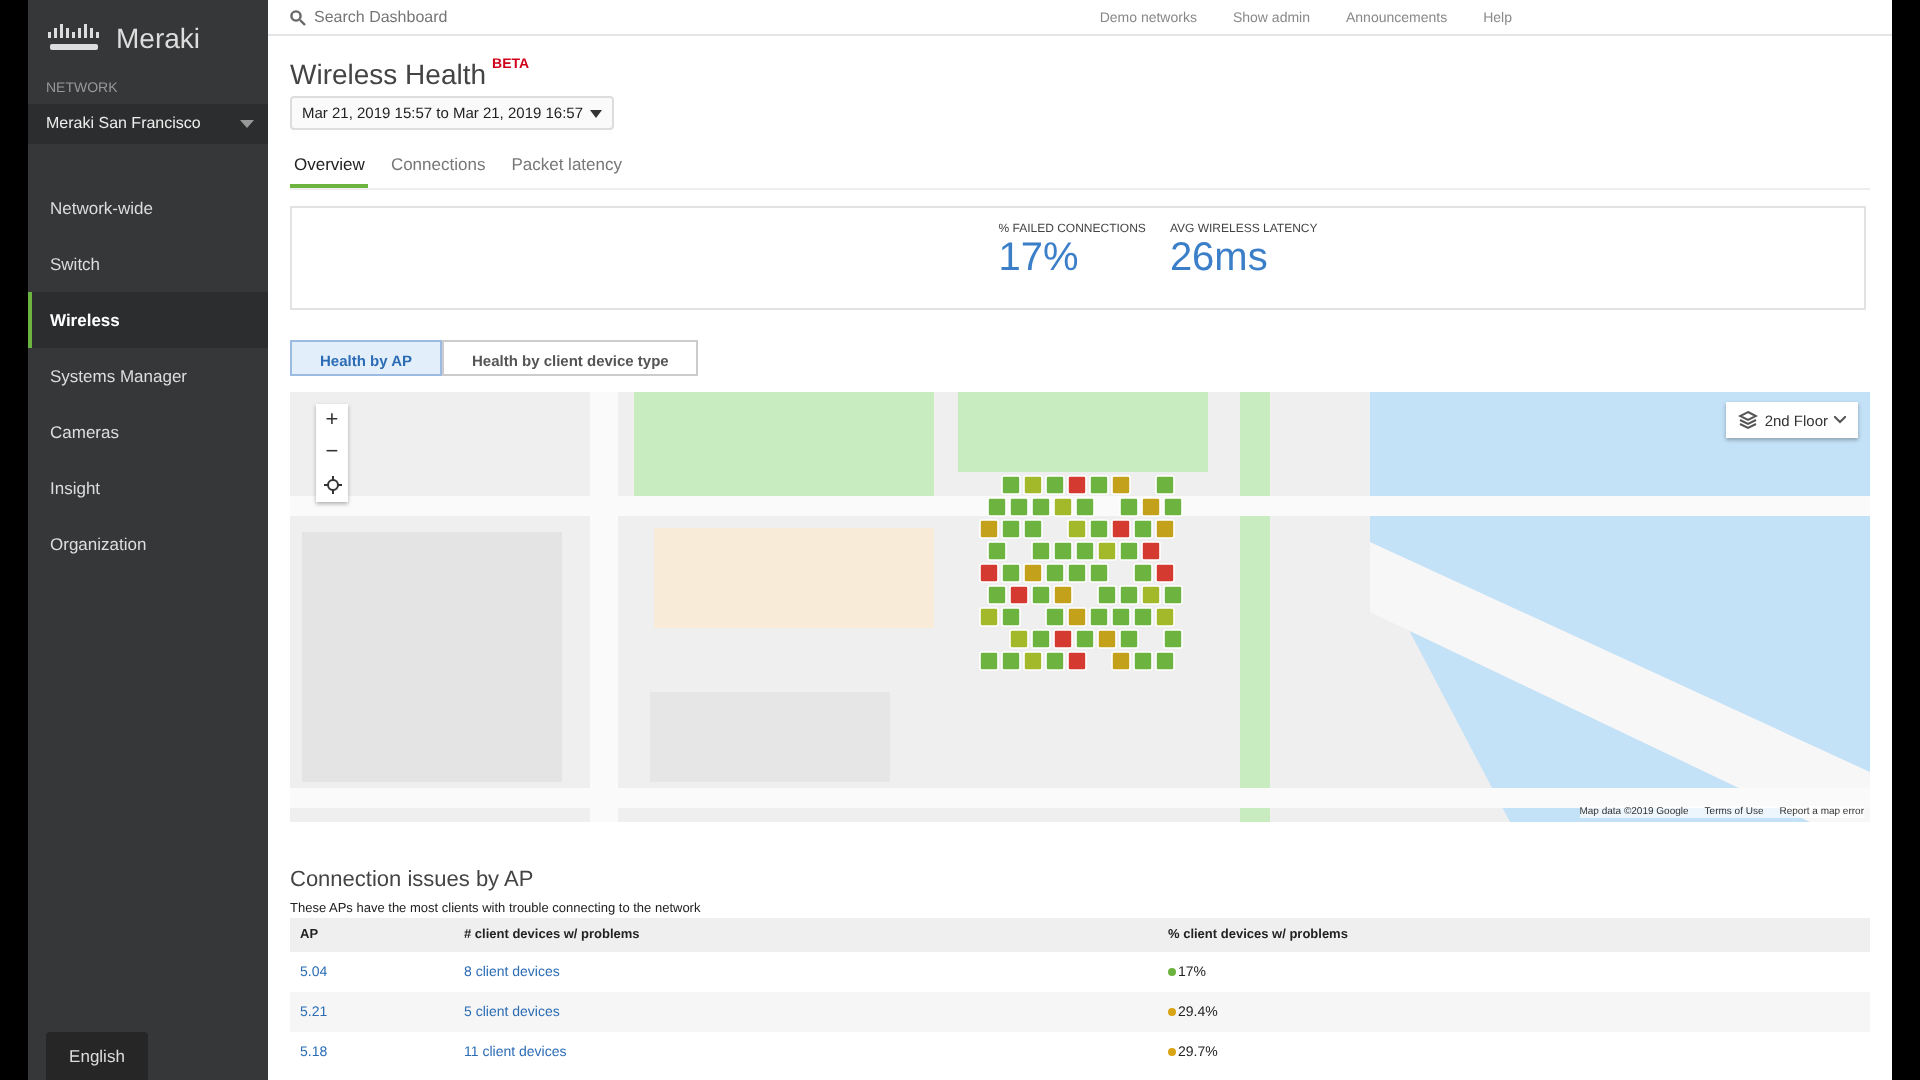 The height and width of the screenshot is (1080, 1920). What do you see at coordinates (148, 432) in the screenshot?
I see `nav-item: Cameras` at bounding box center [148, 432].